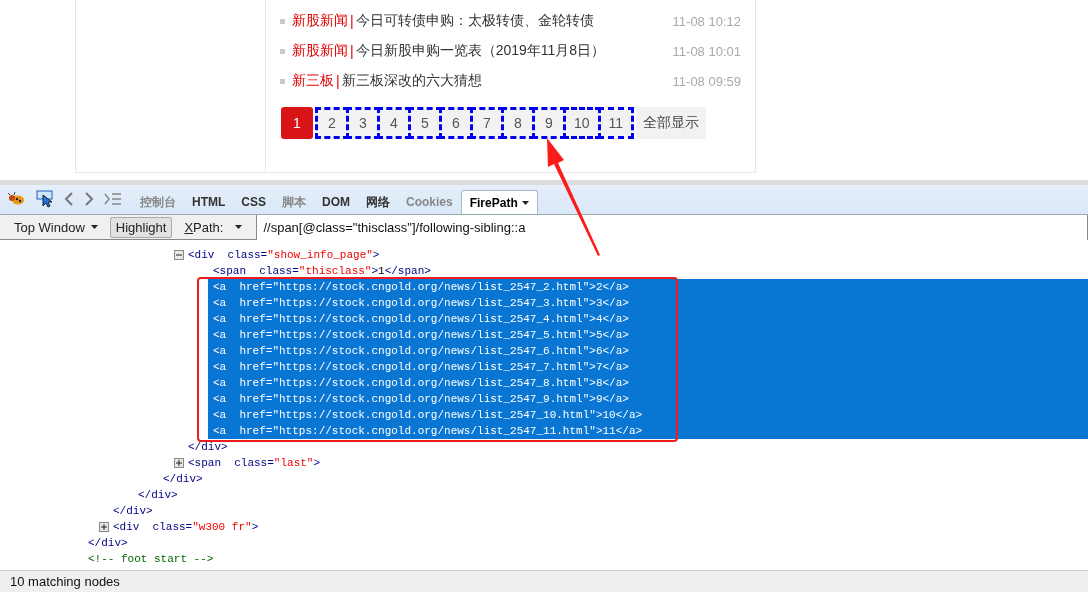 This screenshot has height=592, width=1088. Describe the element at coordinates (672, 227) in the screenshot. I see `xpath-field: //span[@class="thisclass"]/following-sibling::a` at that location.